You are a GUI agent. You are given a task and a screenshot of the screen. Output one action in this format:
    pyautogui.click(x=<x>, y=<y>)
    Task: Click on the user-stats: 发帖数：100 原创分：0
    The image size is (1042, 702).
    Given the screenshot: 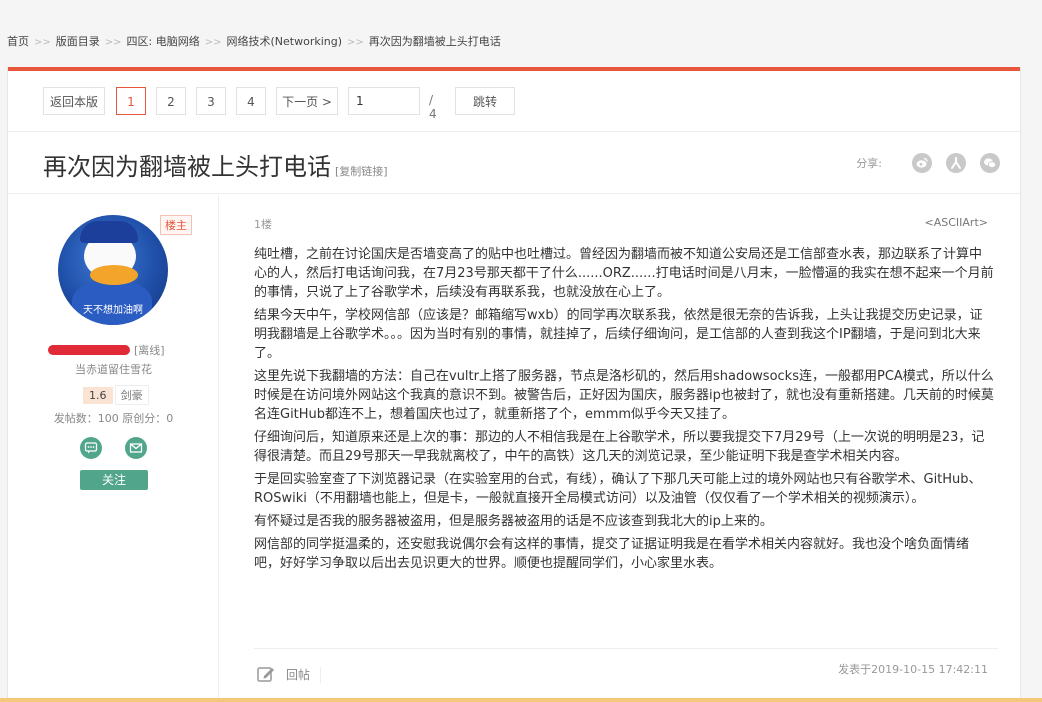 What is the action you would take?
    pyautogui.click(x=113, y=418)
    